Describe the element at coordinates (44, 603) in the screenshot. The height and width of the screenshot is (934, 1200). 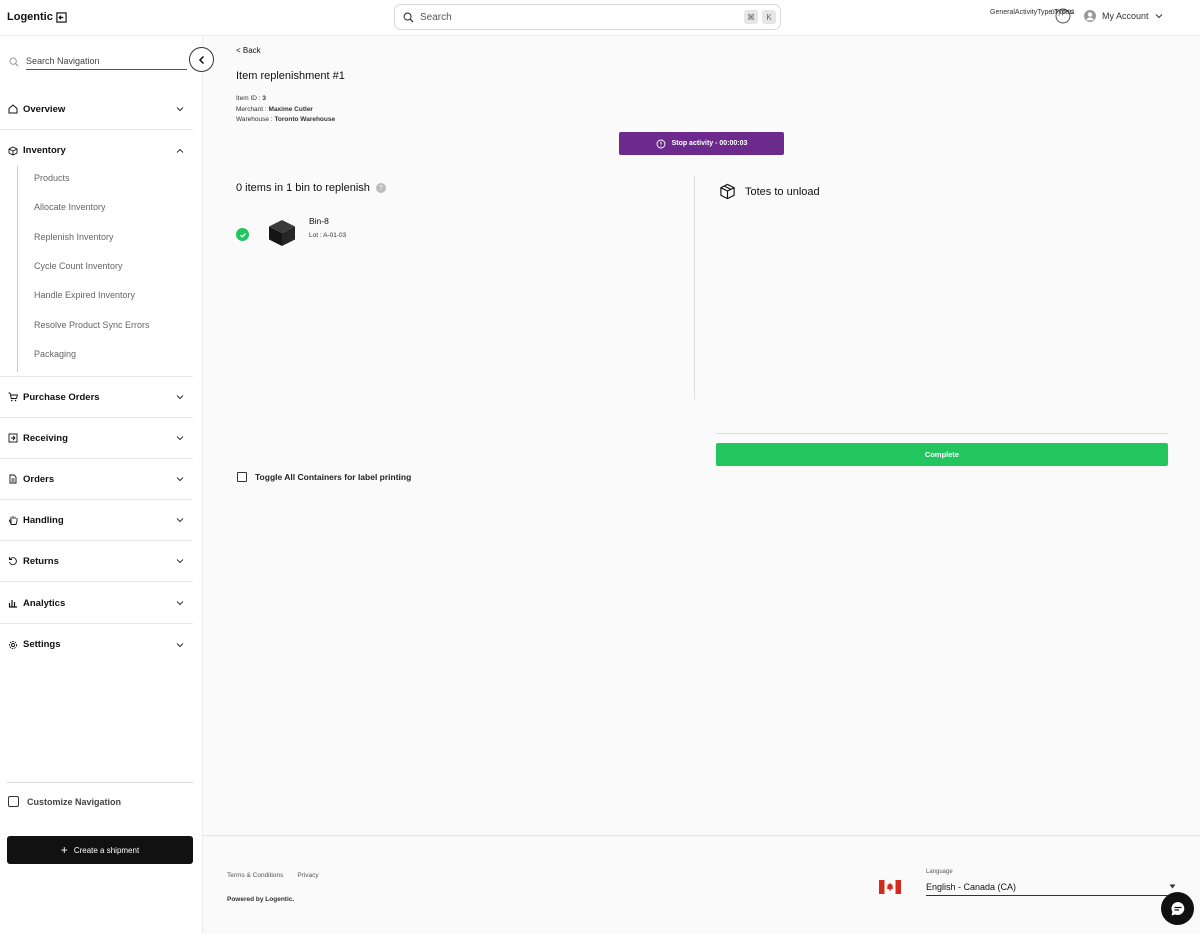
I see `nav-section-label: Analytics` at that location.